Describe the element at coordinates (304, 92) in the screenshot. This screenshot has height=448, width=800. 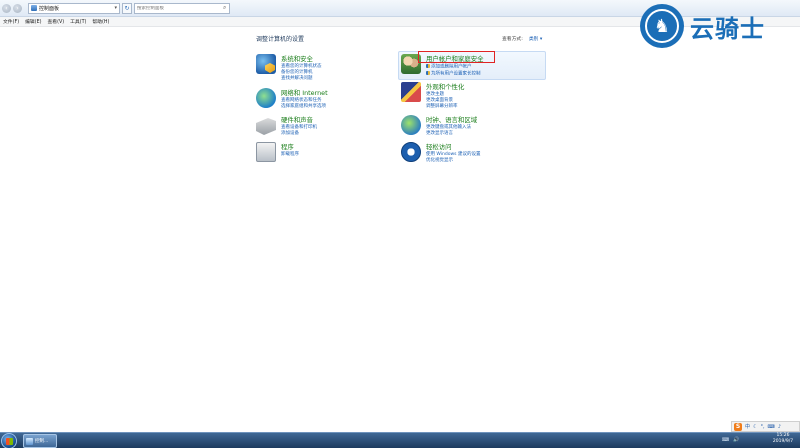
I see `category-title: 网络和 Internet` at that location.